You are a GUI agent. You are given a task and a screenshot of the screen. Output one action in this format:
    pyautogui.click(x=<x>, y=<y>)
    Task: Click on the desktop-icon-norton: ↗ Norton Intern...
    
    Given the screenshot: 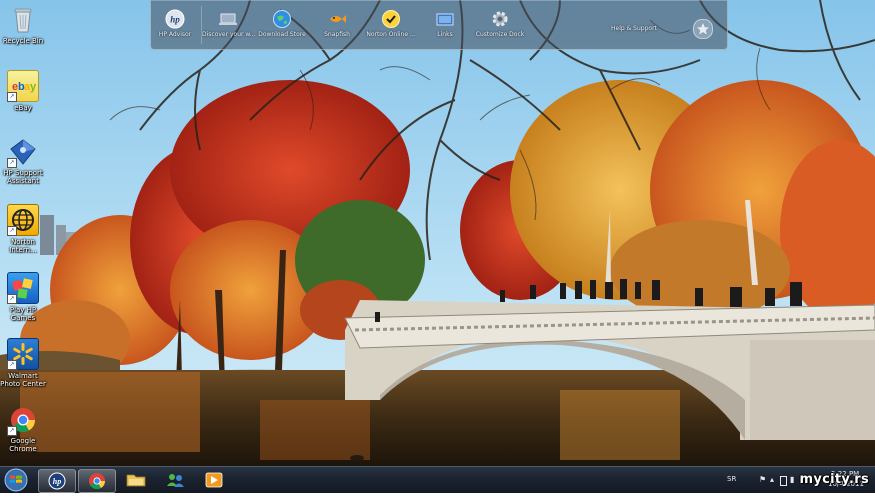 What is the action you would take?
    pyautogui.click(x=23, y=229)
    